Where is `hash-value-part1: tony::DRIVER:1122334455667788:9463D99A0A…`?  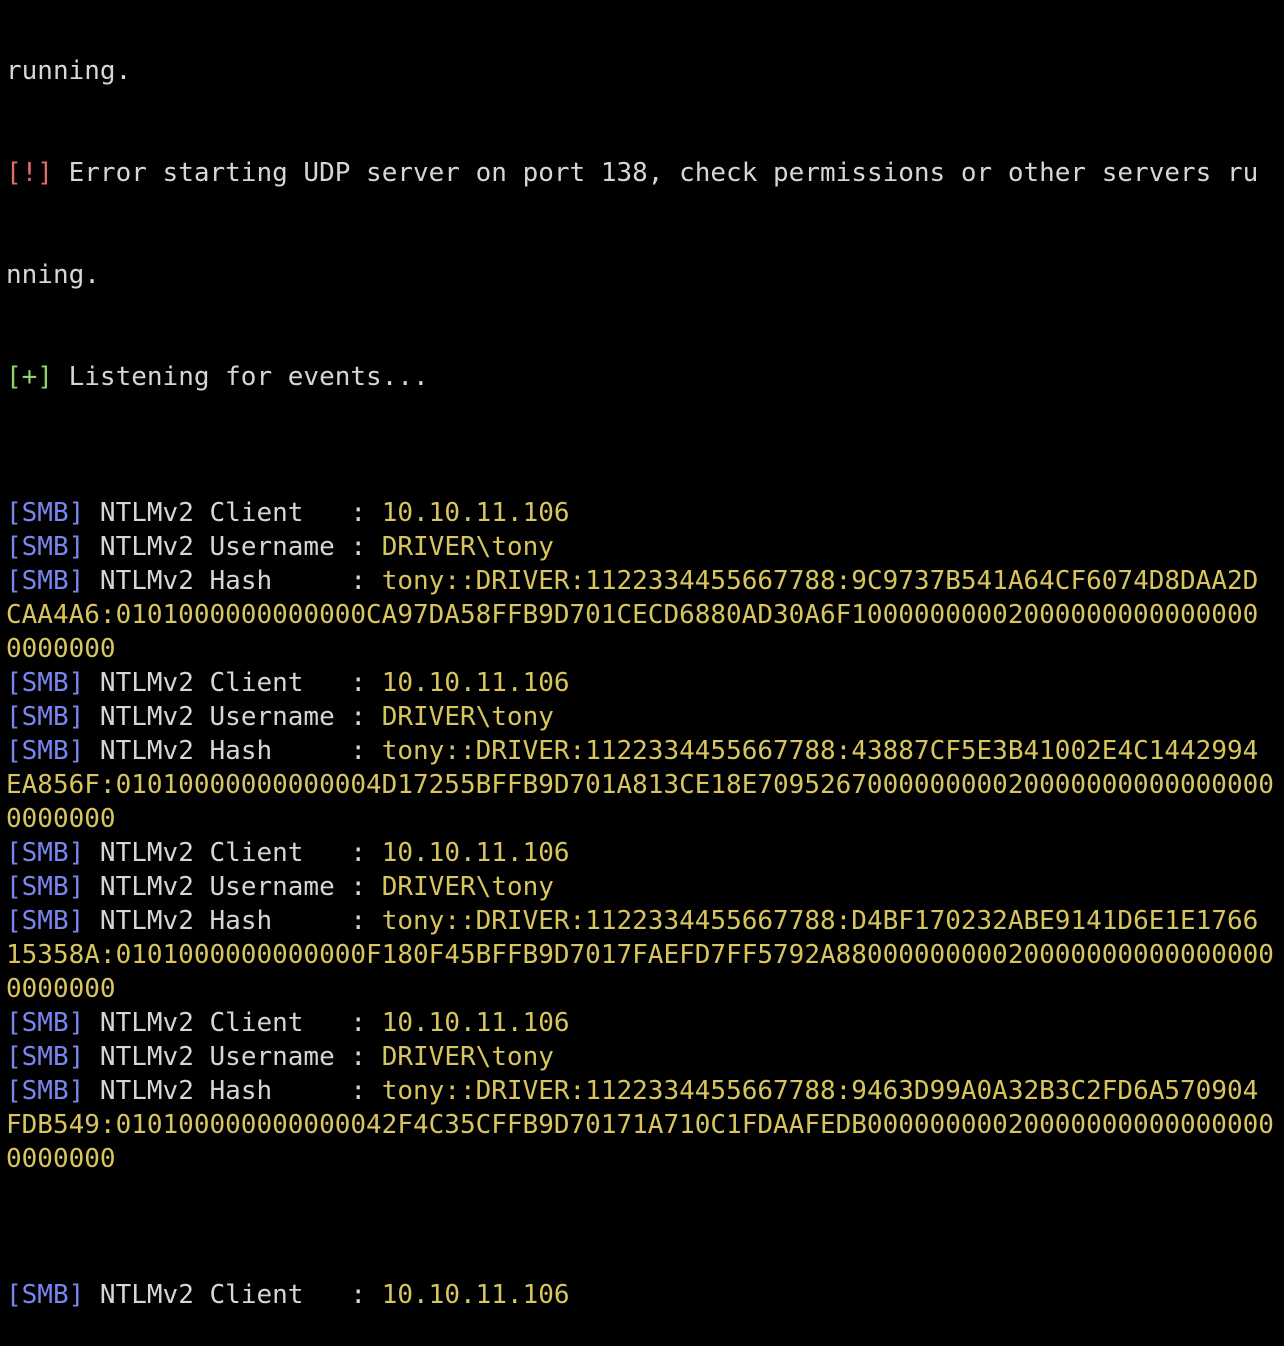
hash-value-part1: tony::DRIVER:1122334455667788:9463D99A0A… is located at coordinates (820, 1091).